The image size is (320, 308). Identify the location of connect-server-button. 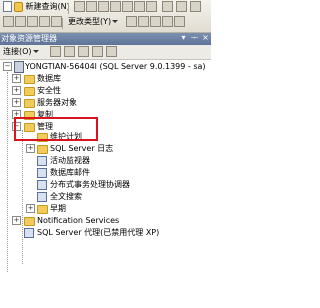
(55, 52).